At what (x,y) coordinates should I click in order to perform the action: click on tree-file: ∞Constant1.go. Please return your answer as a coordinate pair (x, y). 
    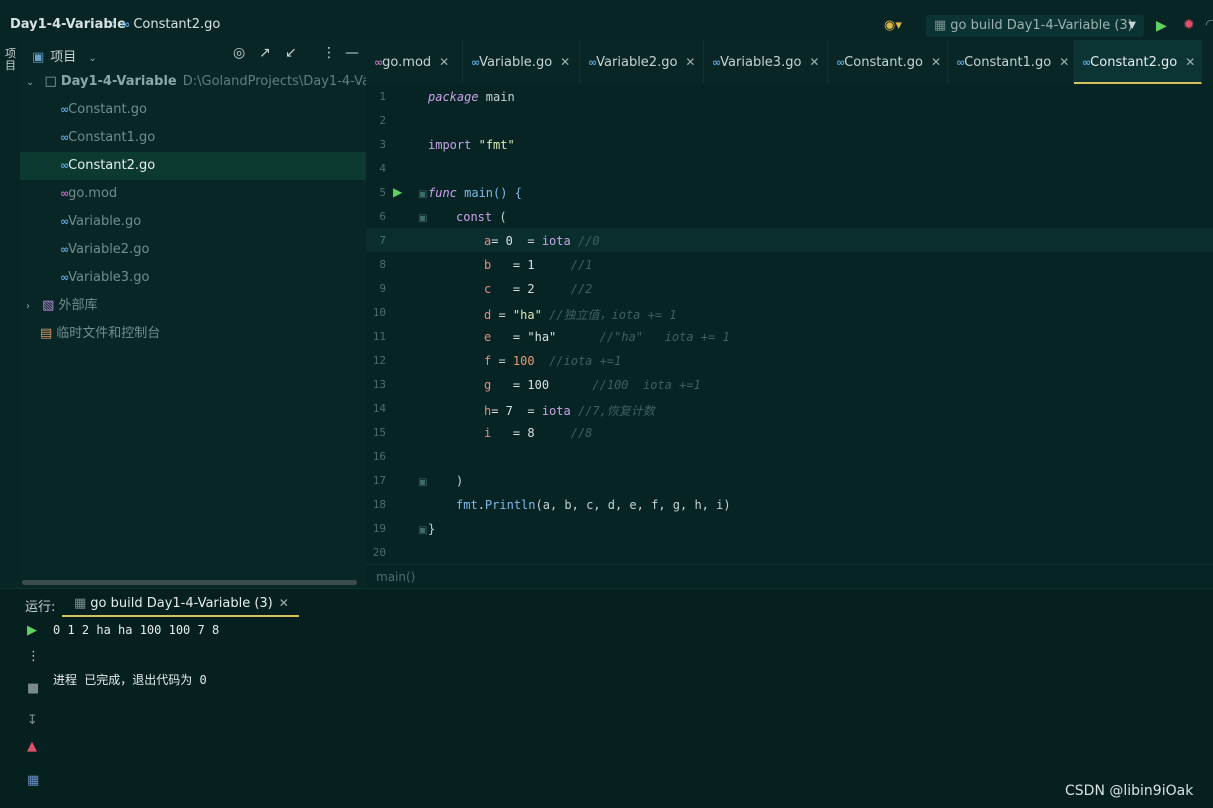
    Looking at the image, I should click on (193, 138).